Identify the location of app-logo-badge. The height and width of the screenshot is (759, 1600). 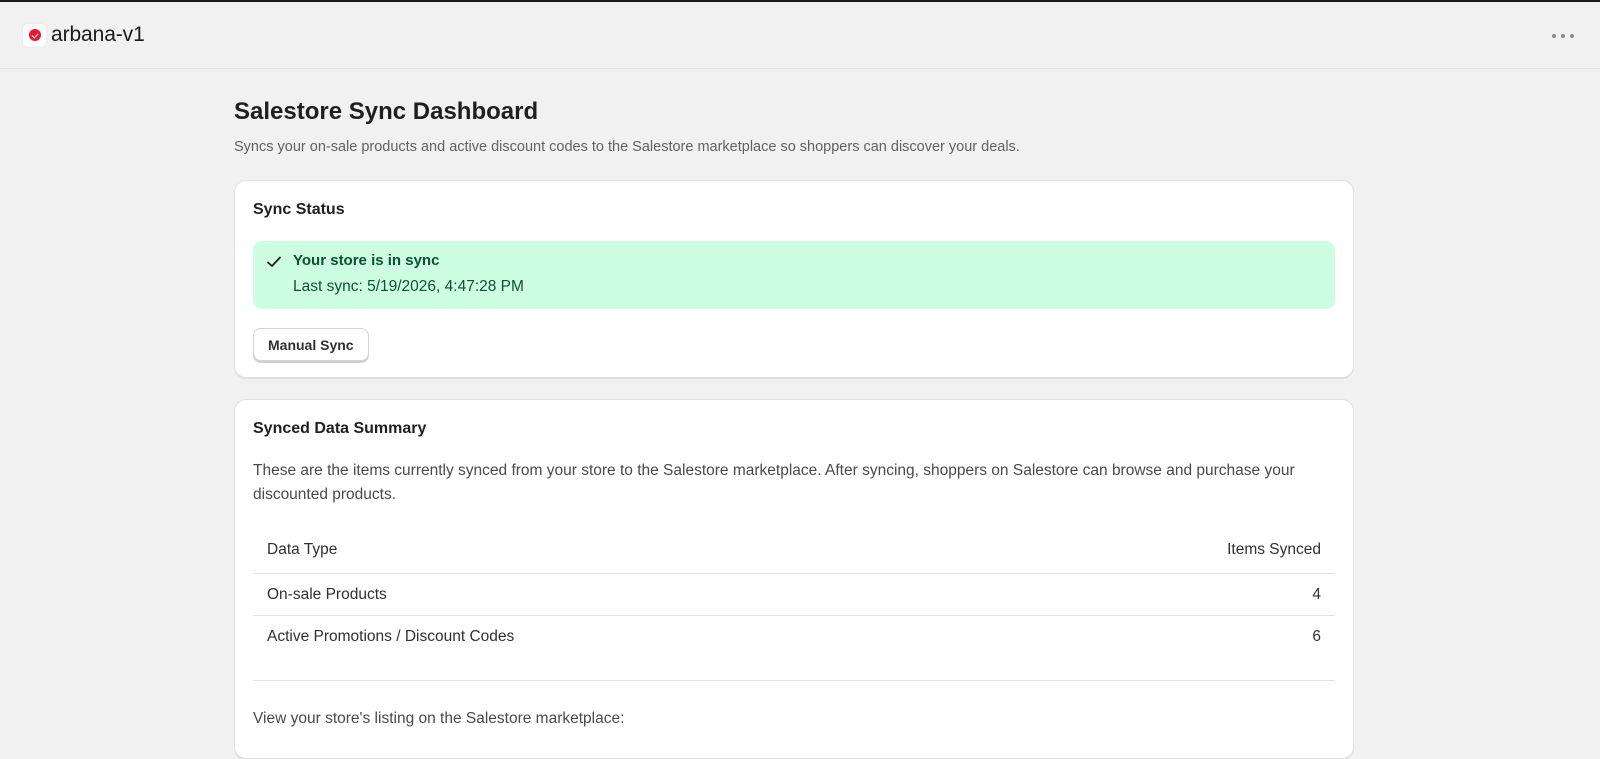
(34, 35).